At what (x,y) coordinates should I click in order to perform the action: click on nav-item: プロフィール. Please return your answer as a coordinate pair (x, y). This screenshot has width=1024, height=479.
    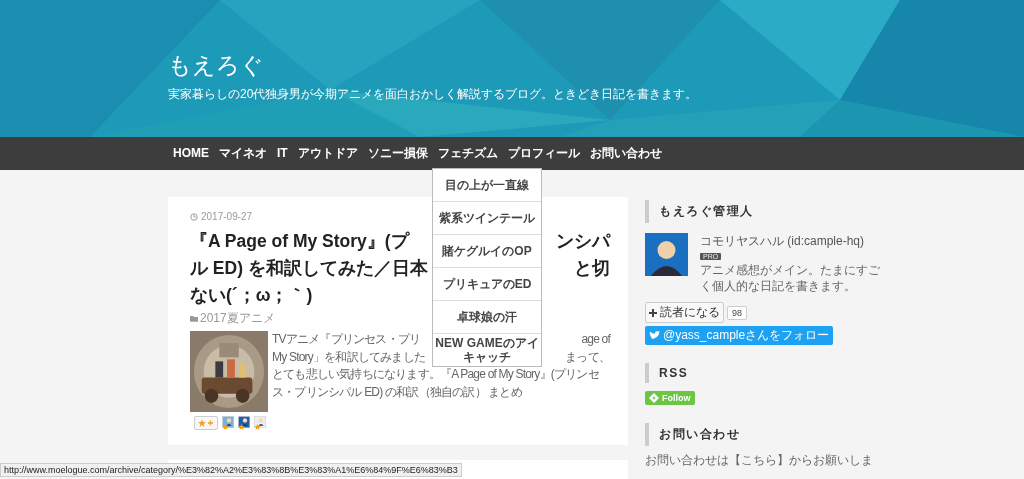
    Looking at the image, I should click on (543, 153).